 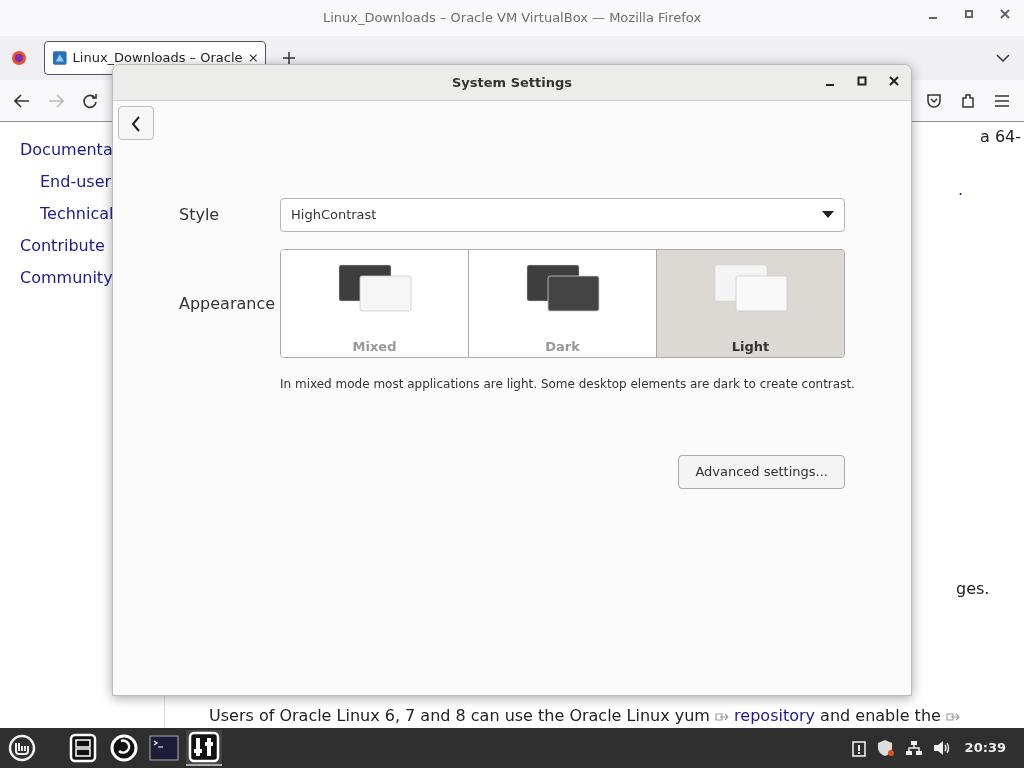 I want to click on menu-icon, so click(x=1002, y=100).